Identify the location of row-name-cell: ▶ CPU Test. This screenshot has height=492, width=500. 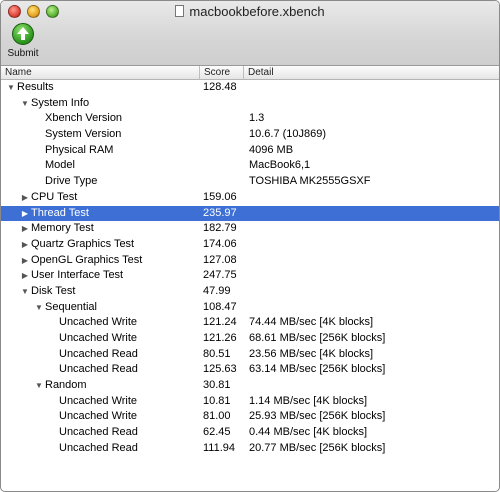
(100, 198).